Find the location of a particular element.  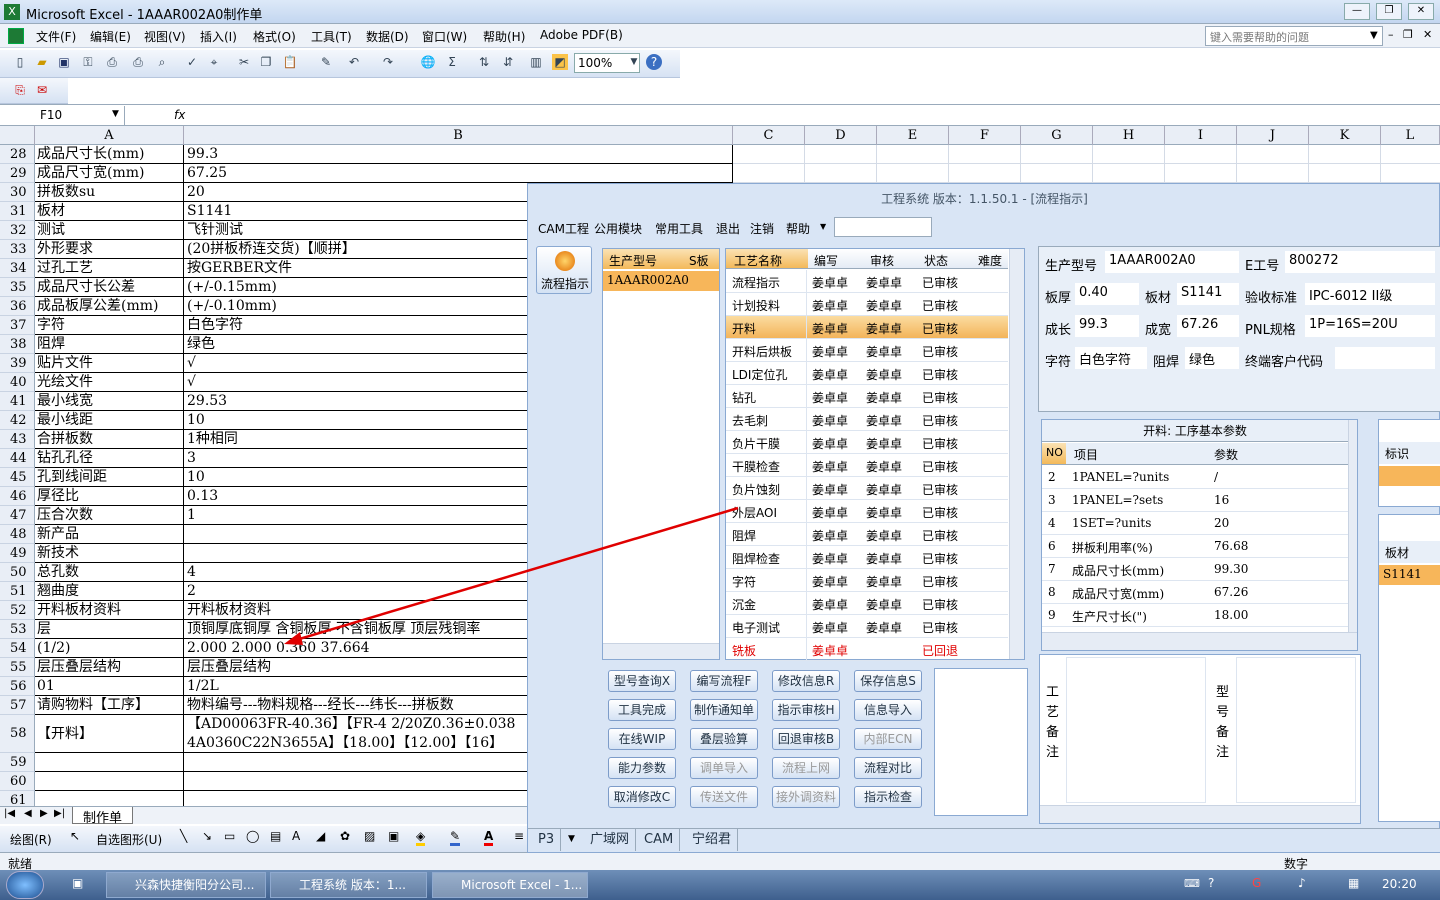

row-number: 42 is located at coordinates (17, 420).